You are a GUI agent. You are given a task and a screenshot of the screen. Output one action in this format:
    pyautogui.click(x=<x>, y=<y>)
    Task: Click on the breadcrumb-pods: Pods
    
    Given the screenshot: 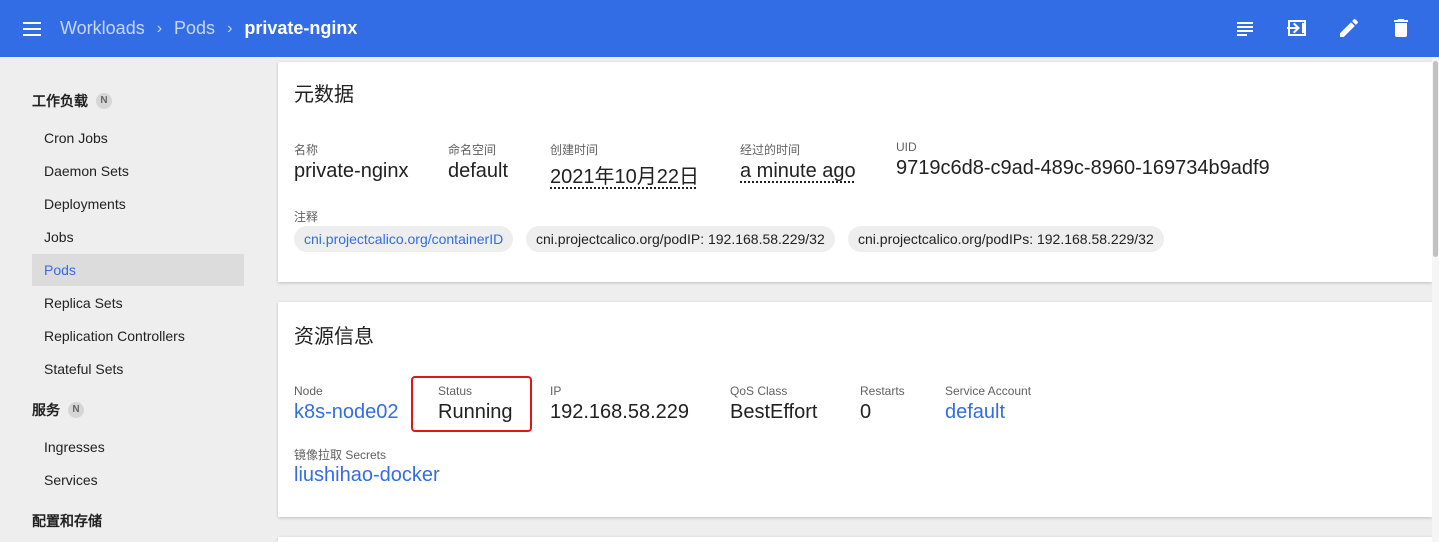 What is the action you would take?
    pyautogui.click(x=194, y=28)
    